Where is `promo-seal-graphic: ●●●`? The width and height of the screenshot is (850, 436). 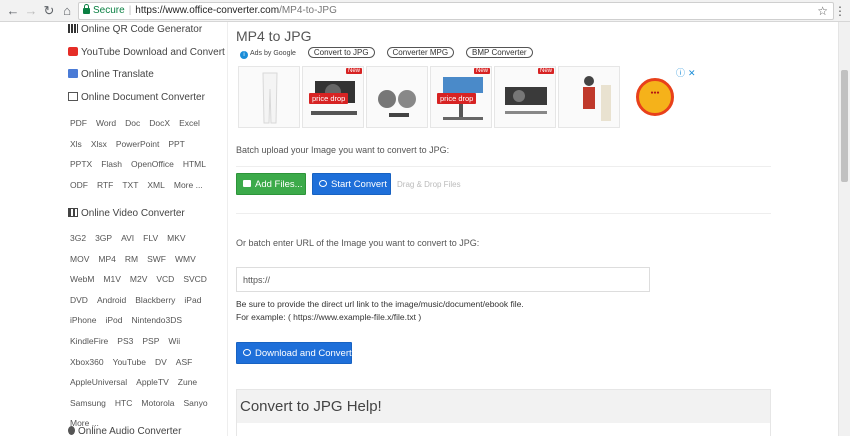 promo-seal-graphic: ●●● is located at coordinates (655, 93).